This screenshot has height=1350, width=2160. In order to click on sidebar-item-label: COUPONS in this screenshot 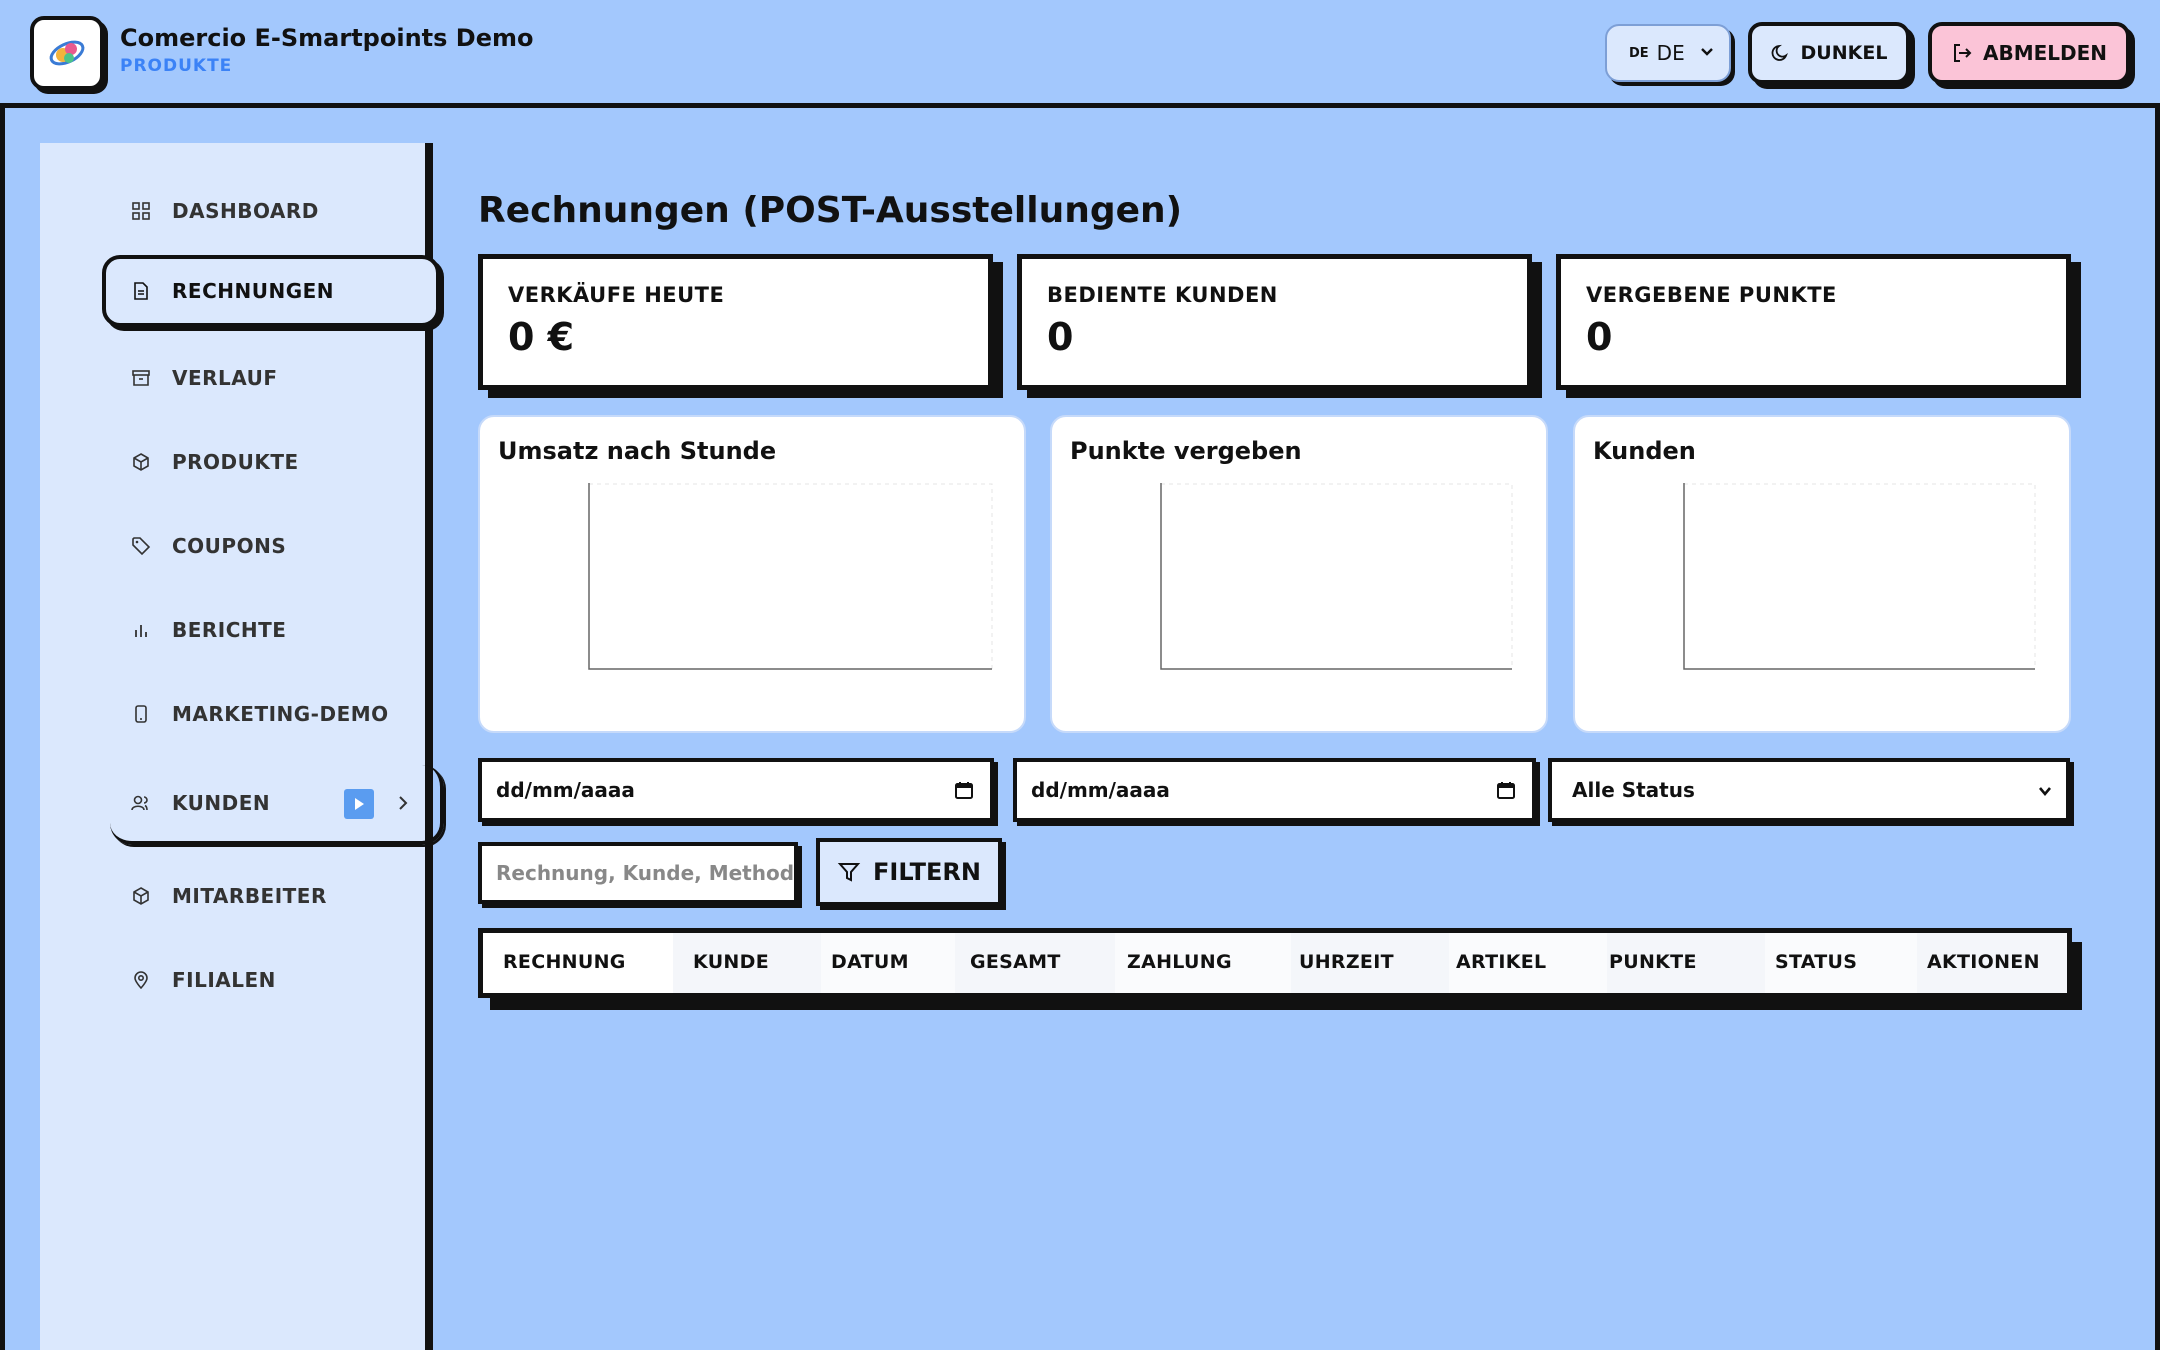, I will do `click(229, 546)`.